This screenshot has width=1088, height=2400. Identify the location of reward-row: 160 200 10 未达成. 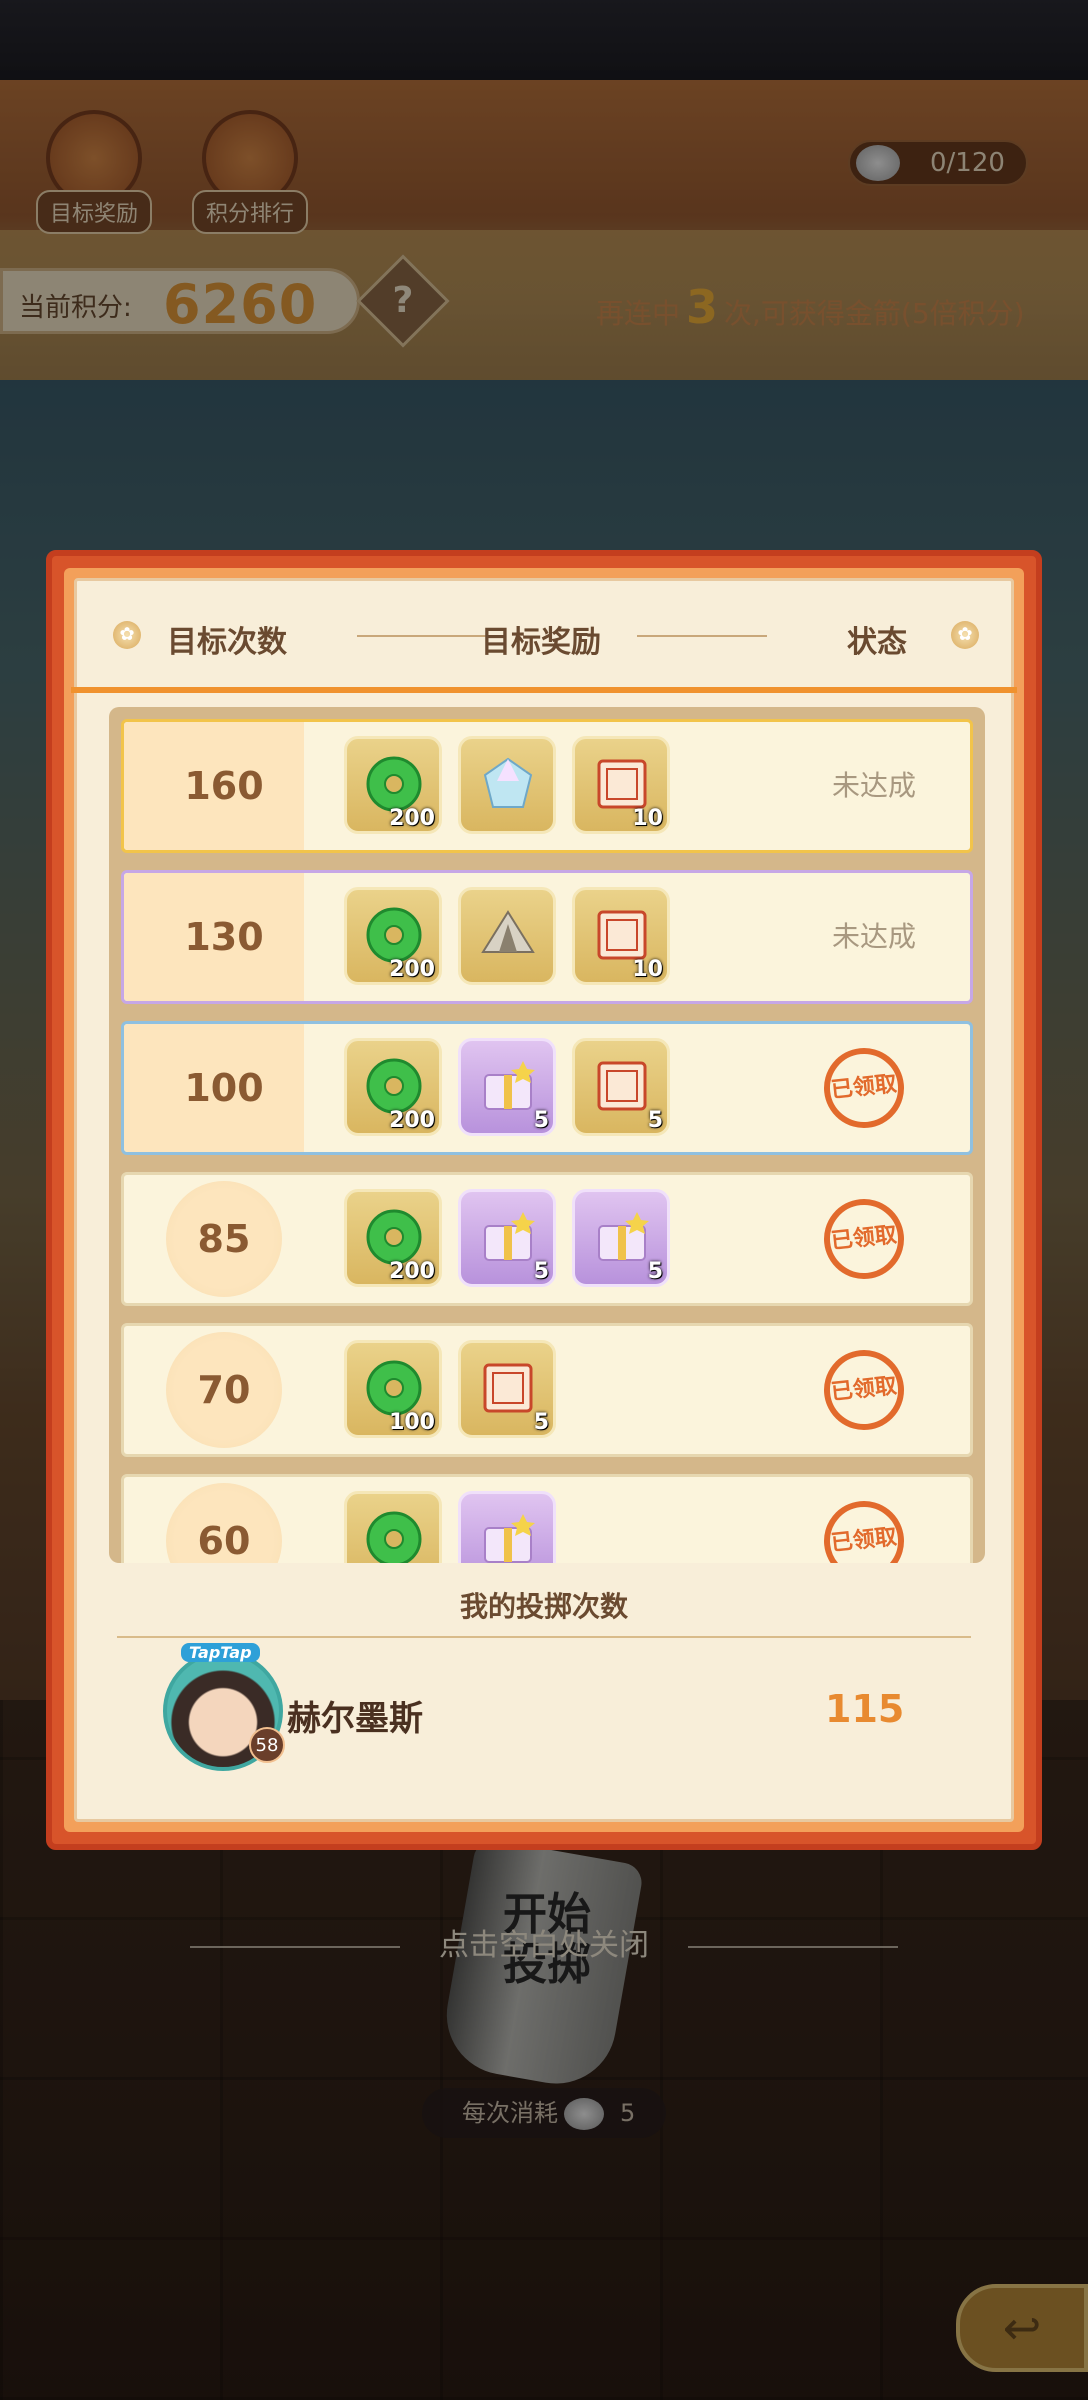
(547, 786).